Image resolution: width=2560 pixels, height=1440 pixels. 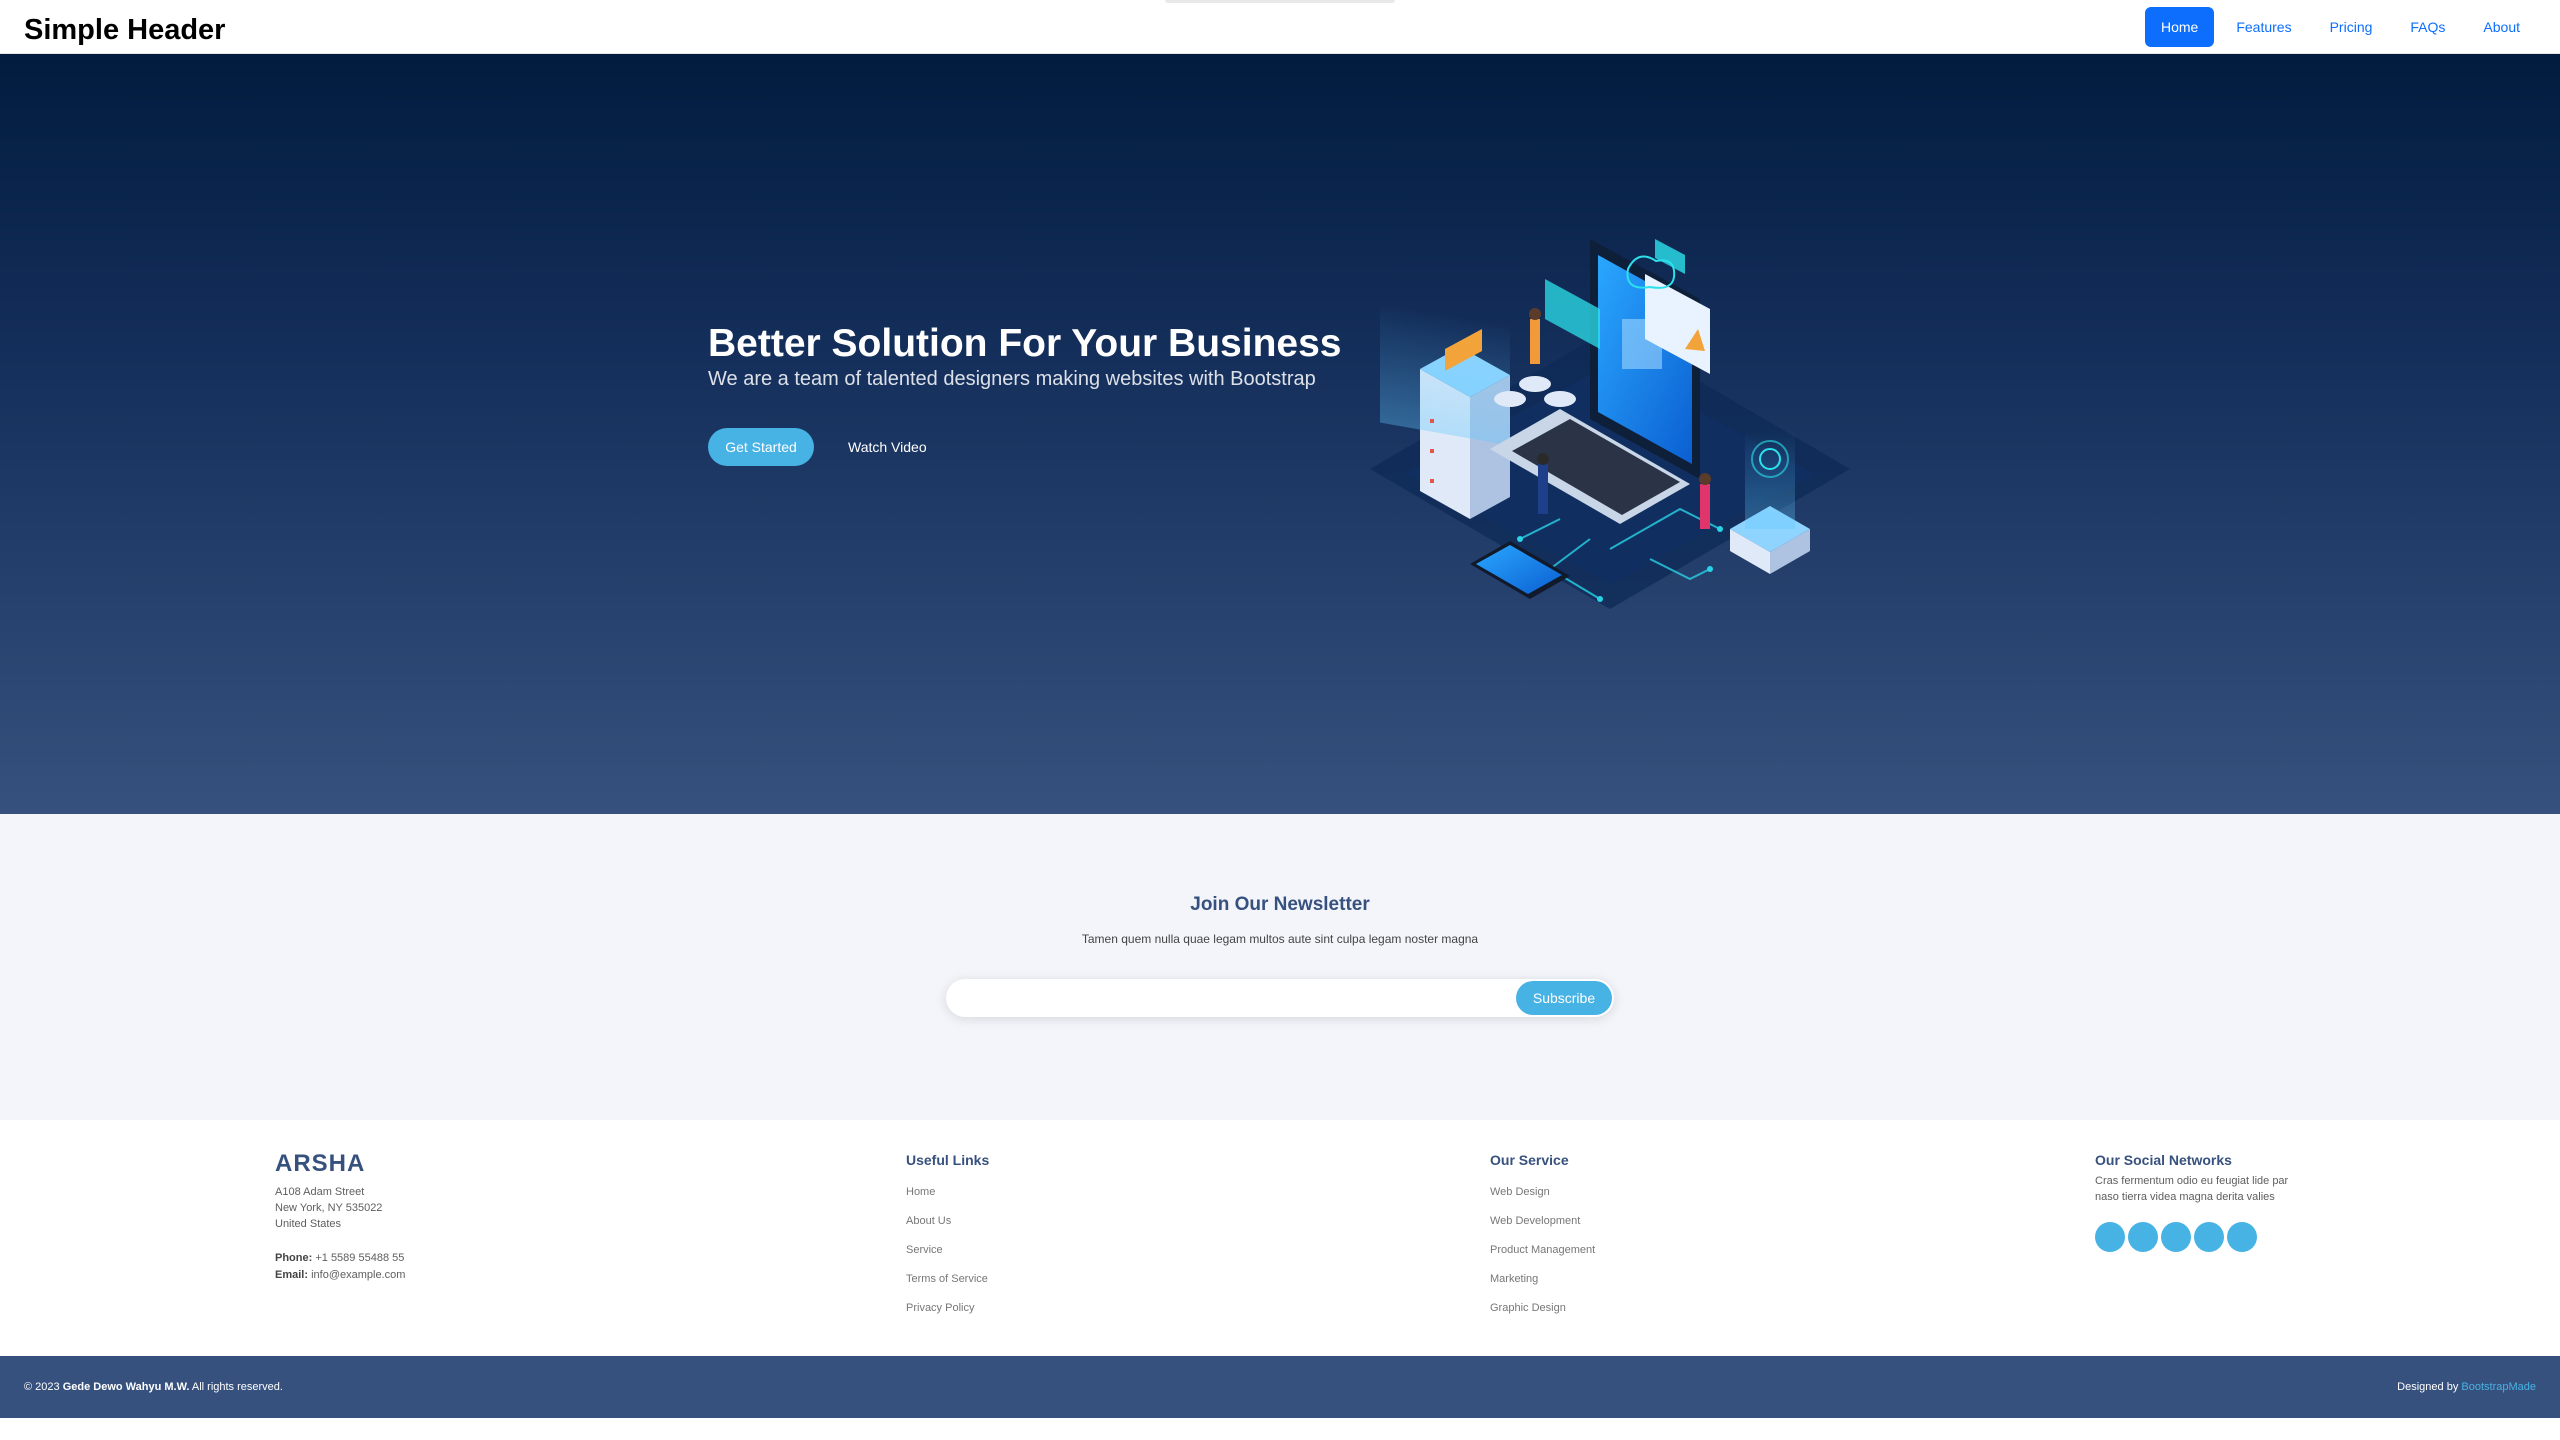 I want to click on hero-title: Better Solution For Your Business, so click(x=1025, y=343).